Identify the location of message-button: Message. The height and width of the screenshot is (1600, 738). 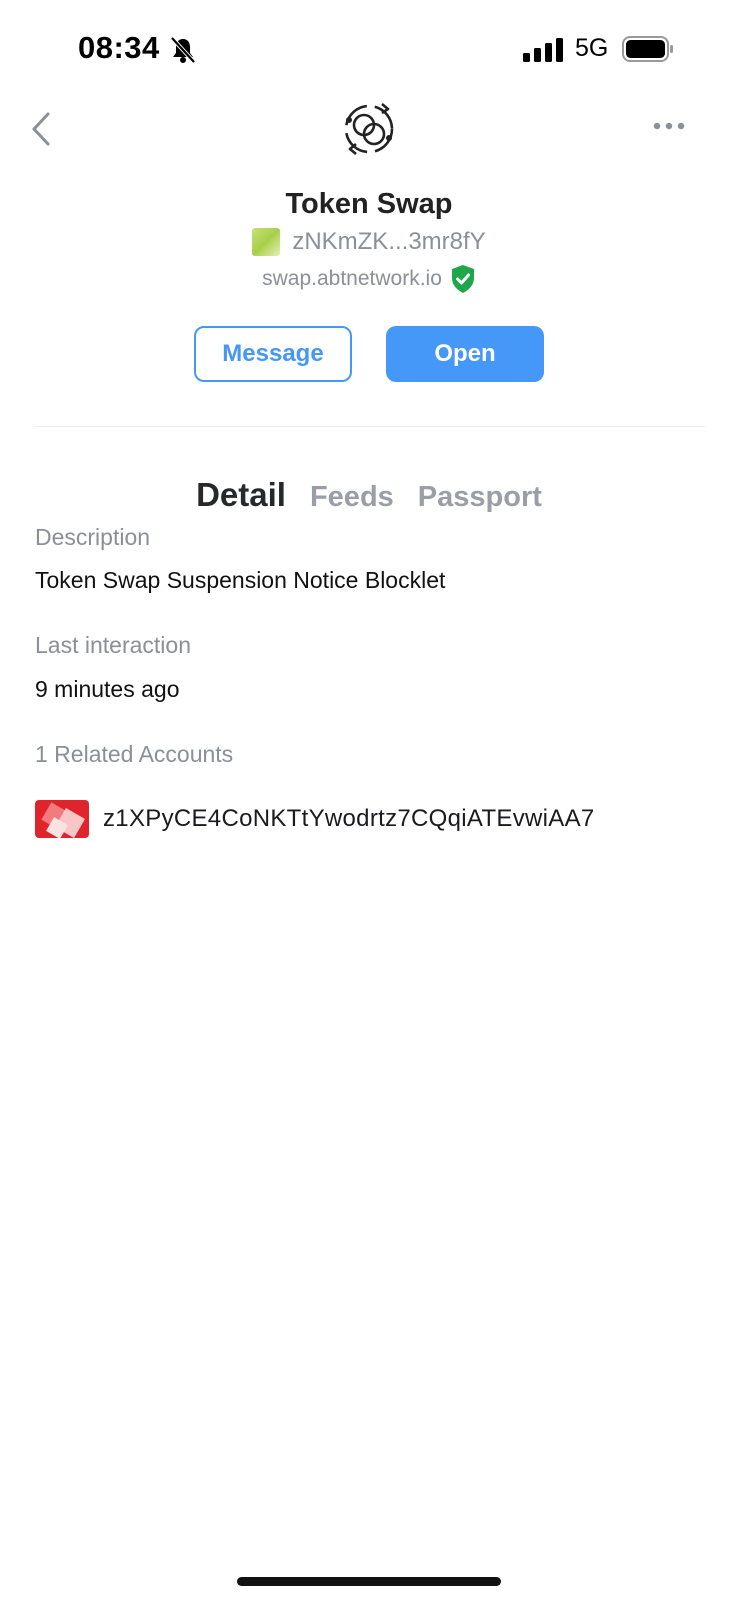
(273, 354).